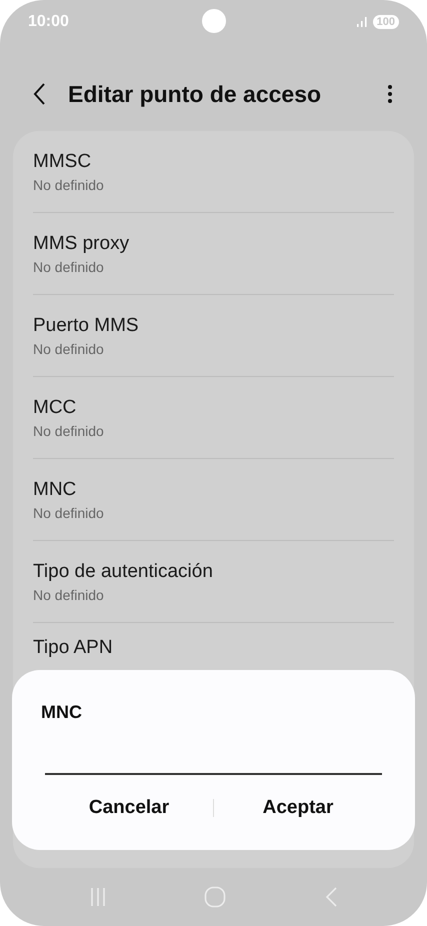 The width and height of the screenshot is (427, 926). What do you see at coordinates (55, 407) in the screenshot?
I see `setting-title: MCC` at bounding box center [55, 407].